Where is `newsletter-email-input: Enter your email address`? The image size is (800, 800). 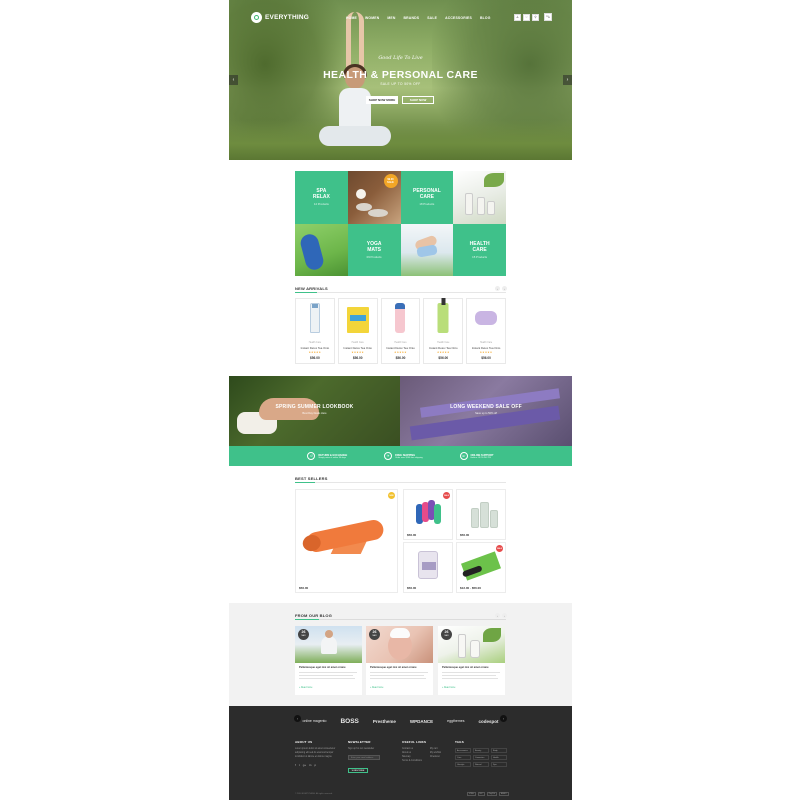
newsletter-email-input: Enter your email address is located at coordinates (364, 757).